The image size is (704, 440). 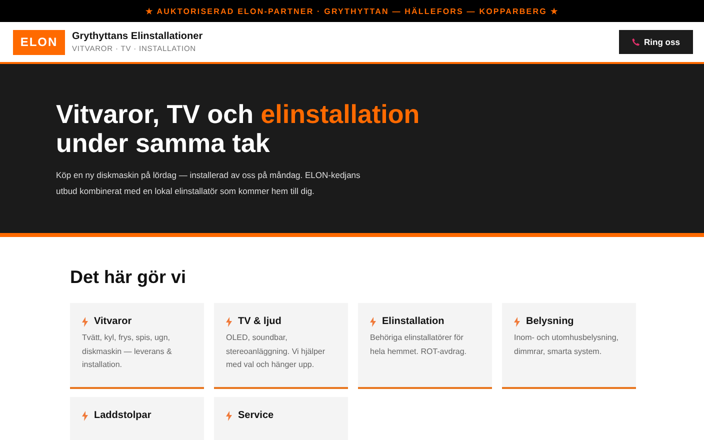 What do you see at coordinates (550, 321) in the screenshot?
I see `card-title: Belysning` at bounding box center [550, 321].